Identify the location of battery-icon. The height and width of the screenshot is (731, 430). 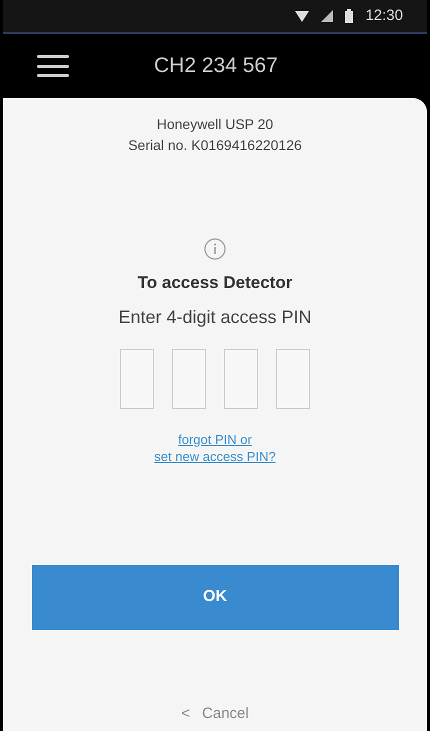
(349, 16).